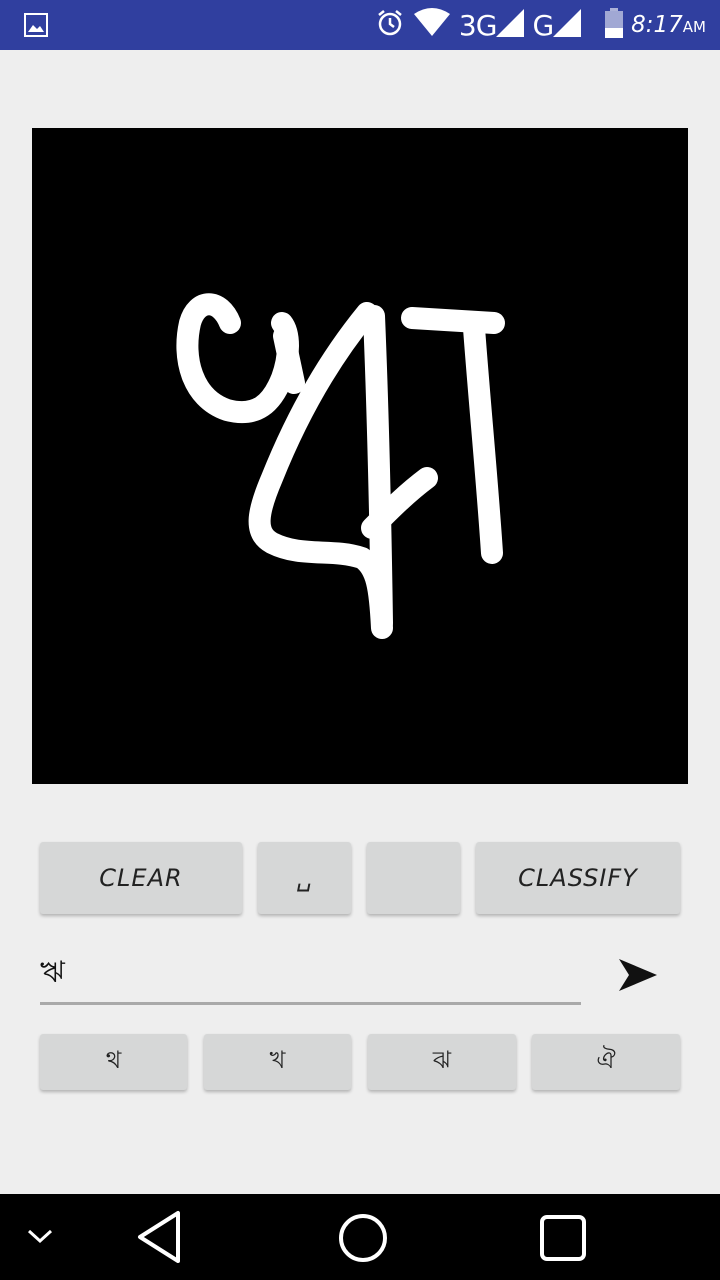  Describe the element at coordinates (606, 1062) in the screenshot. I see `suggestion-button: ঐ` at that location.